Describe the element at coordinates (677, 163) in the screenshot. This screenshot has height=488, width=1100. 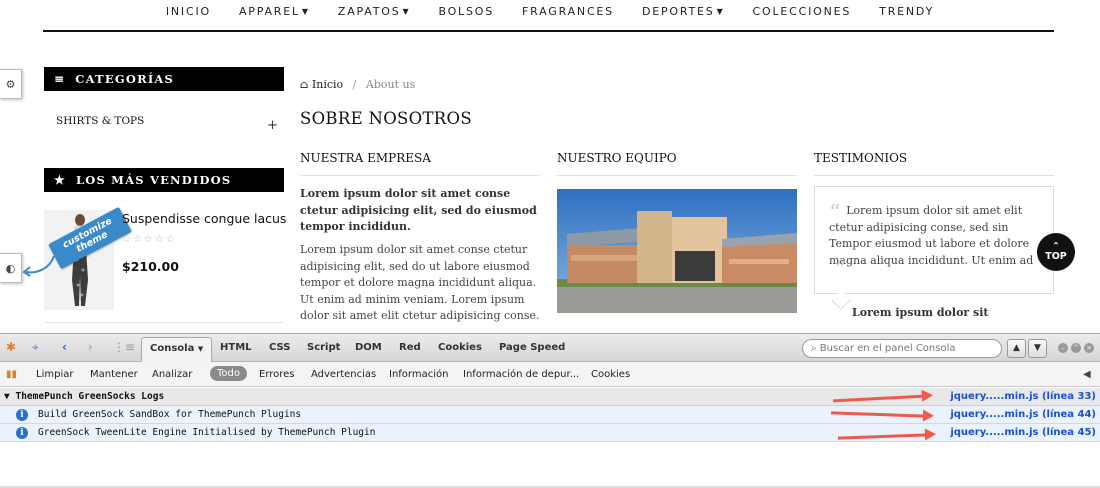
I see `team-heading: NUESTRO EQUIPO` at that location.